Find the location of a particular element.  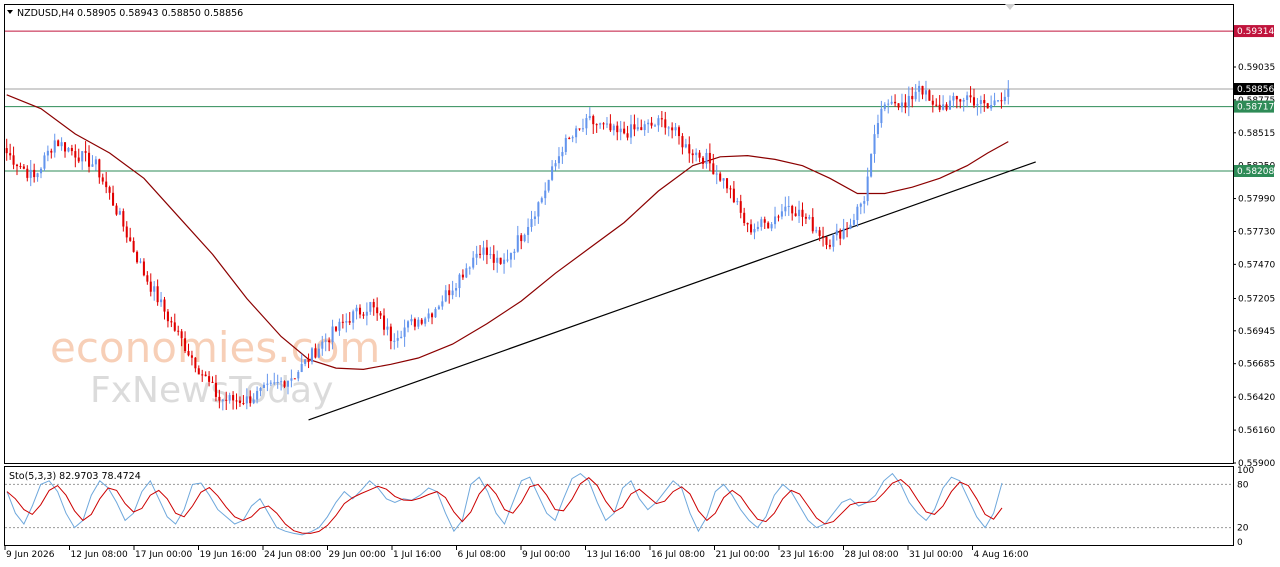

price-level-labels: 0.59314 0.58856 0.58717 0.58208 is located at coordinates (1254, 101).